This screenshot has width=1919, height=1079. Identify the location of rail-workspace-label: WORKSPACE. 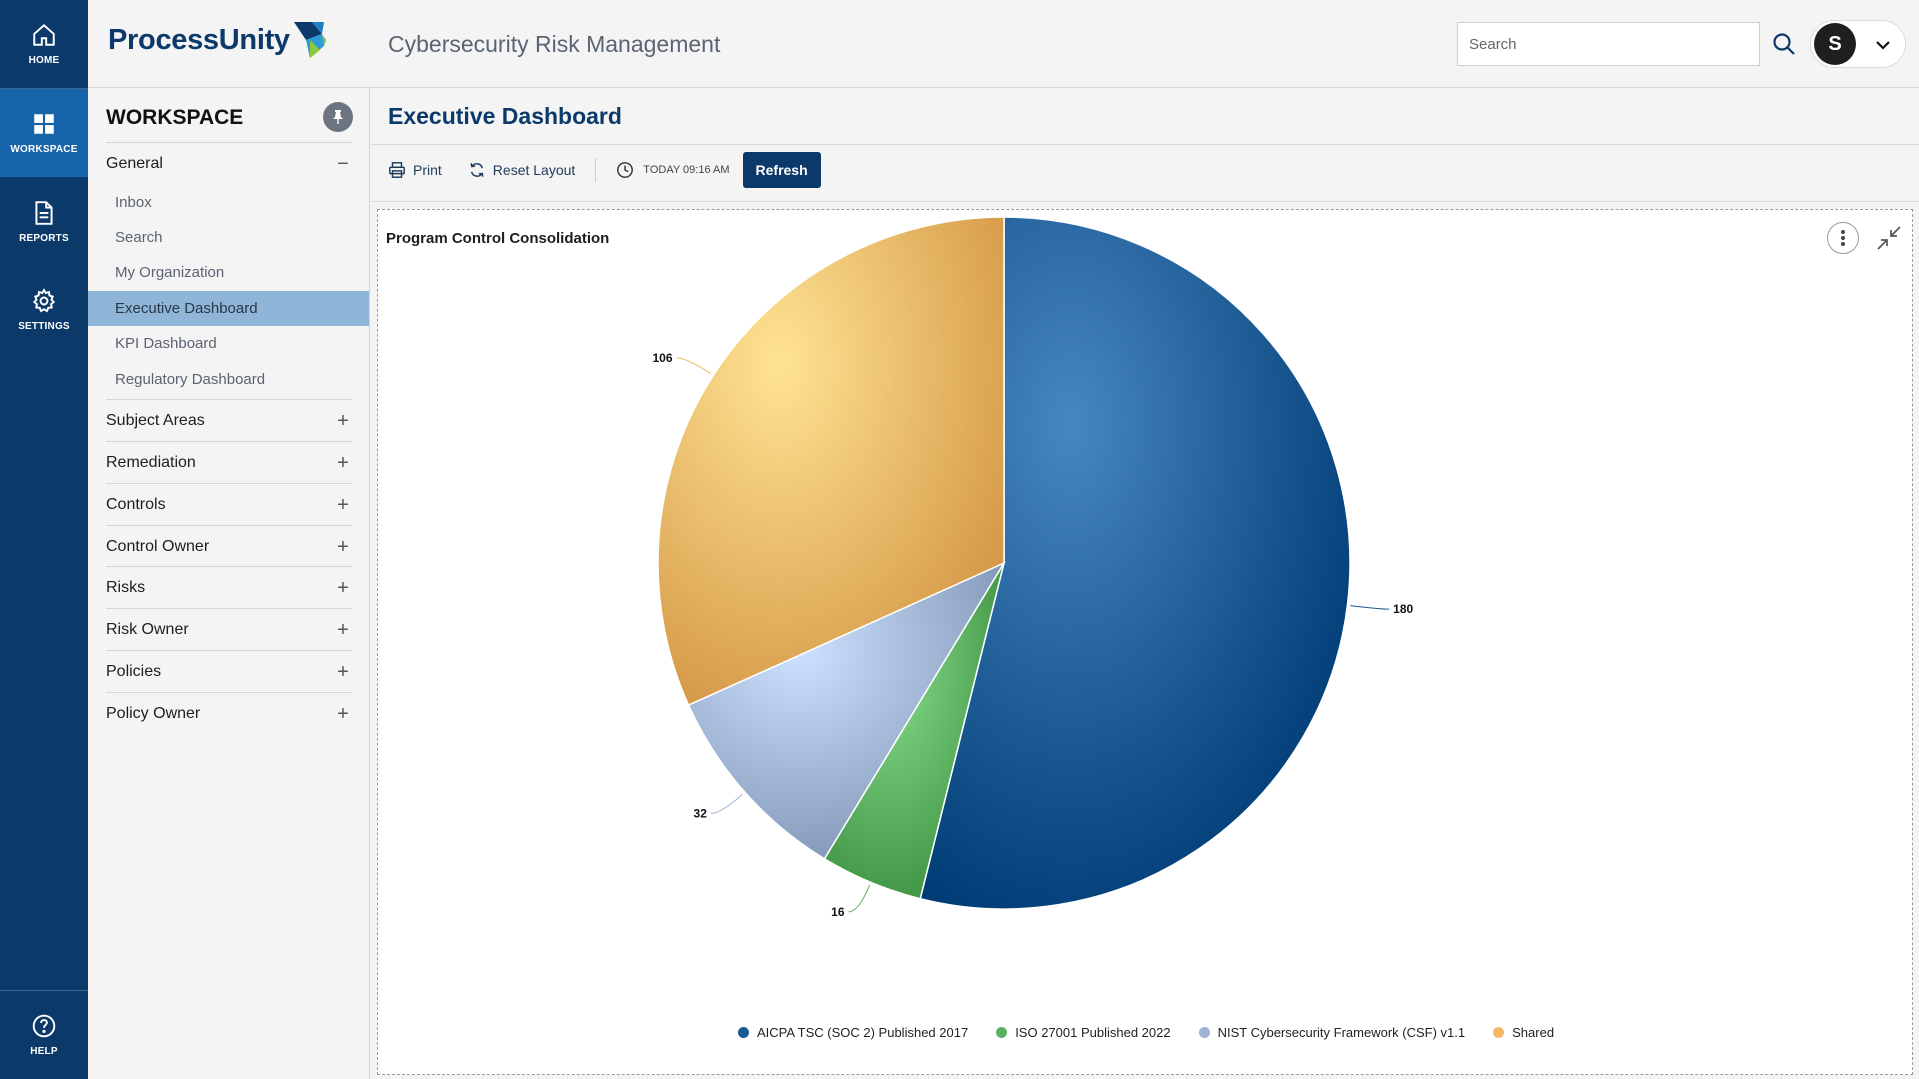
(44, 149).